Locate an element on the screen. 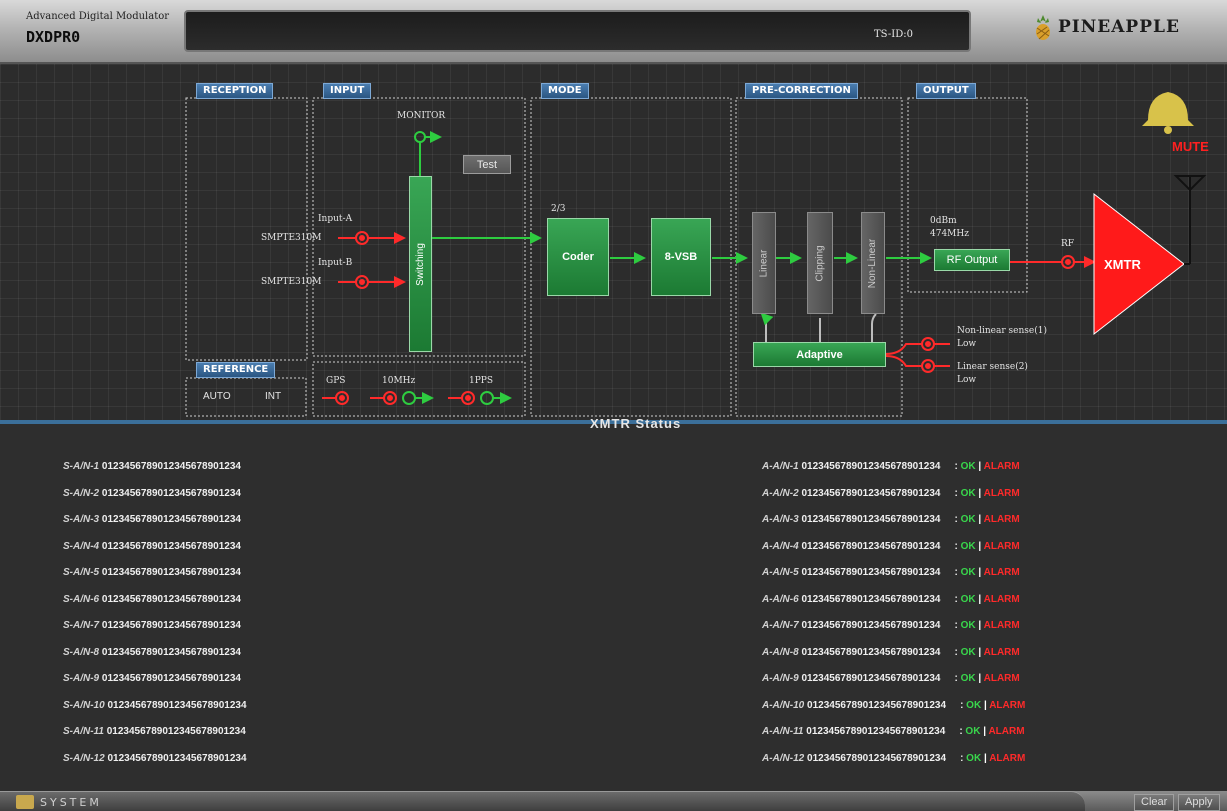  system-tab: SYSTEM is located at coordinates (542, 801).